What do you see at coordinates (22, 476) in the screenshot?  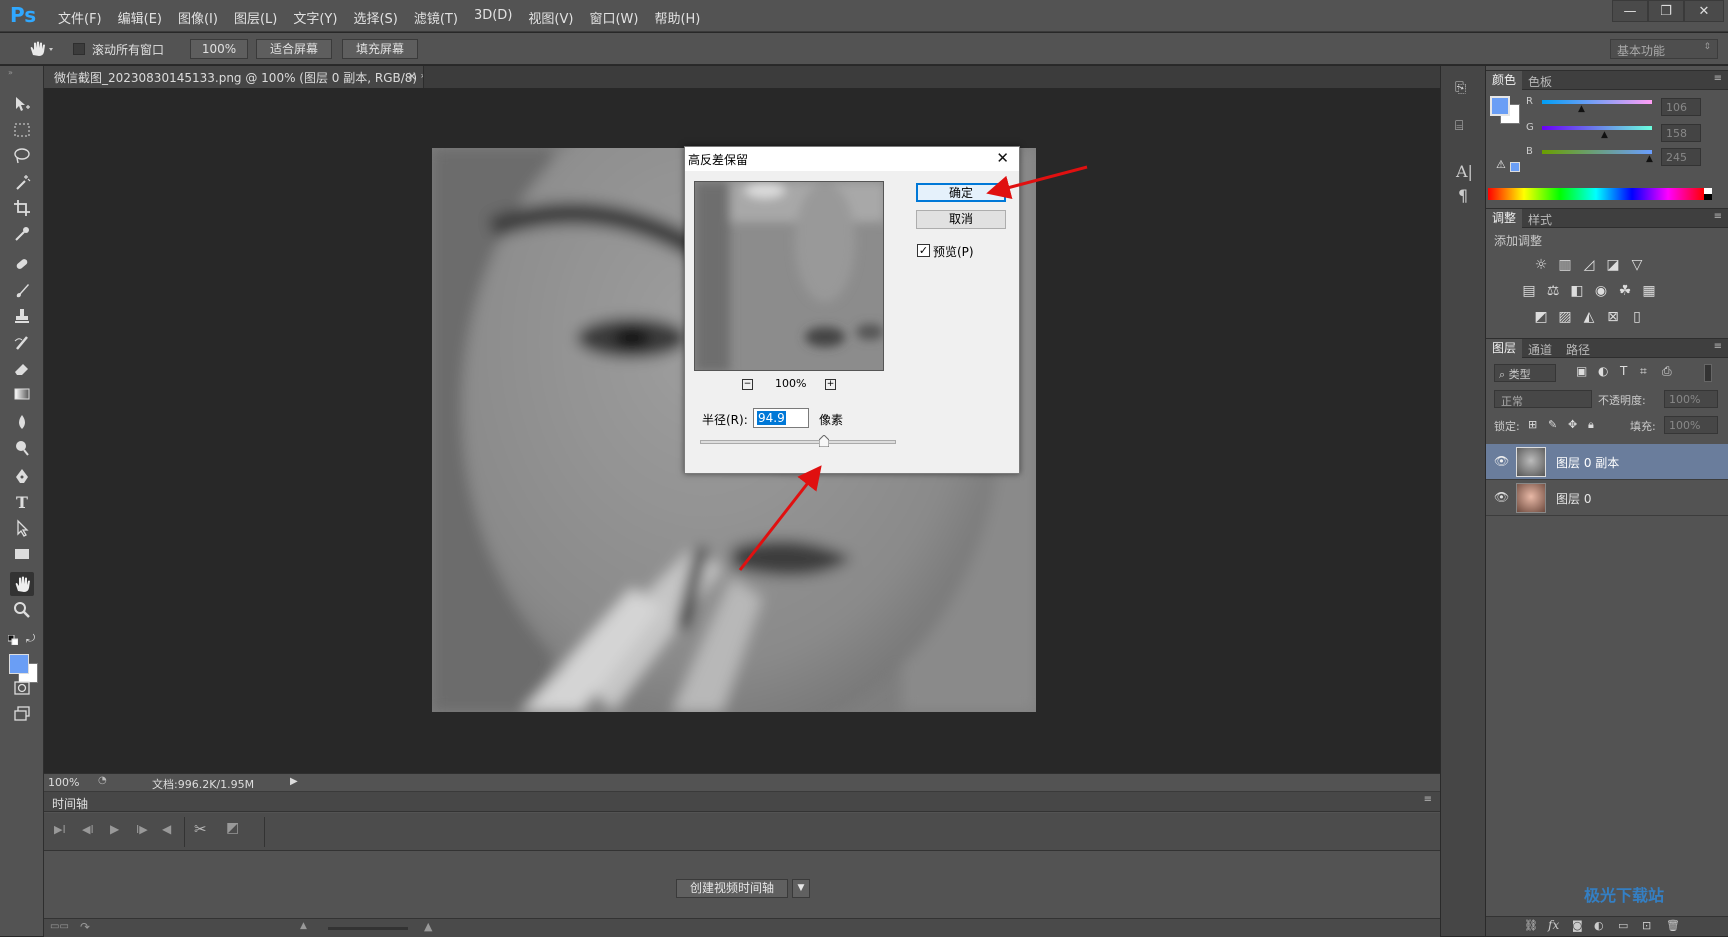 I see `pen-tool-icon` at bounding box center [22, 476].